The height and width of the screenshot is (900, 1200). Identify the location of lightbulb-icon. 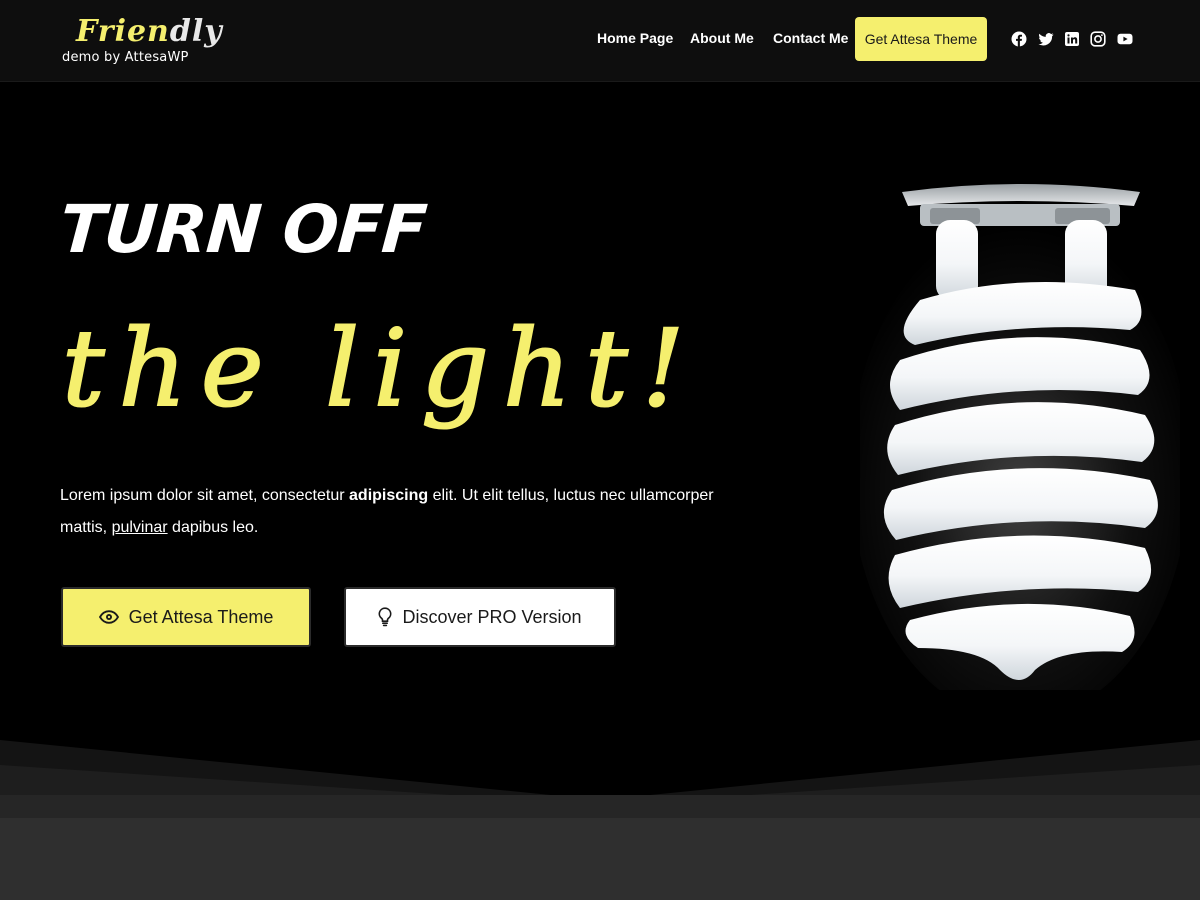
(385, 617).